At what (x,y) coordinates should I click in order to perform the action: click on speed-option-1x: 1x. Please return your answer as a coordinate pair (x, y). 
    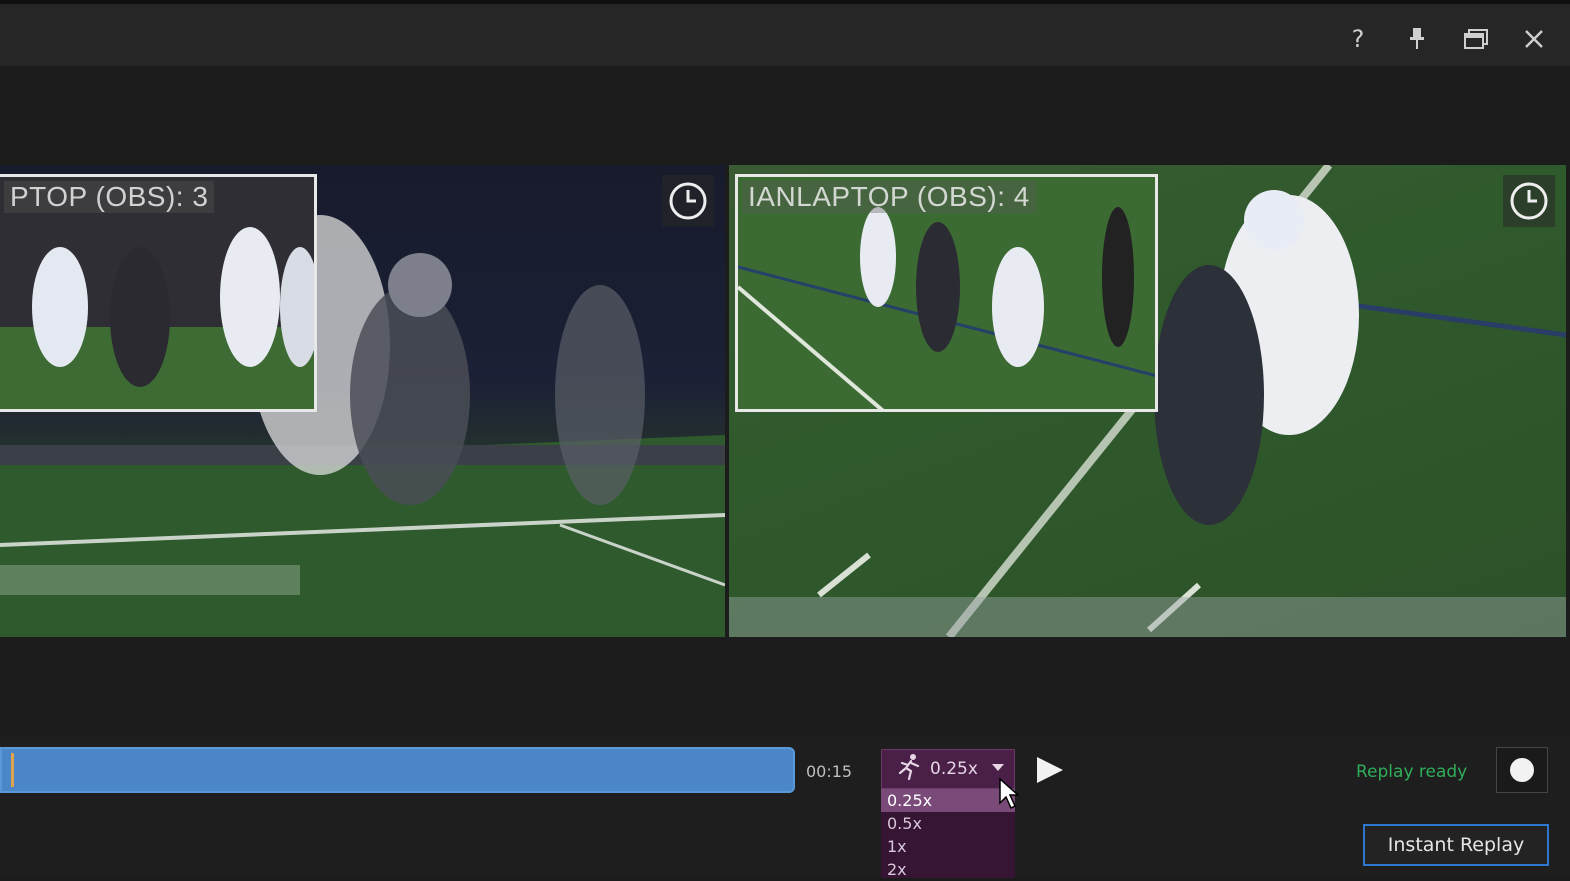
    Looking at the image, I should click on (948, 846).